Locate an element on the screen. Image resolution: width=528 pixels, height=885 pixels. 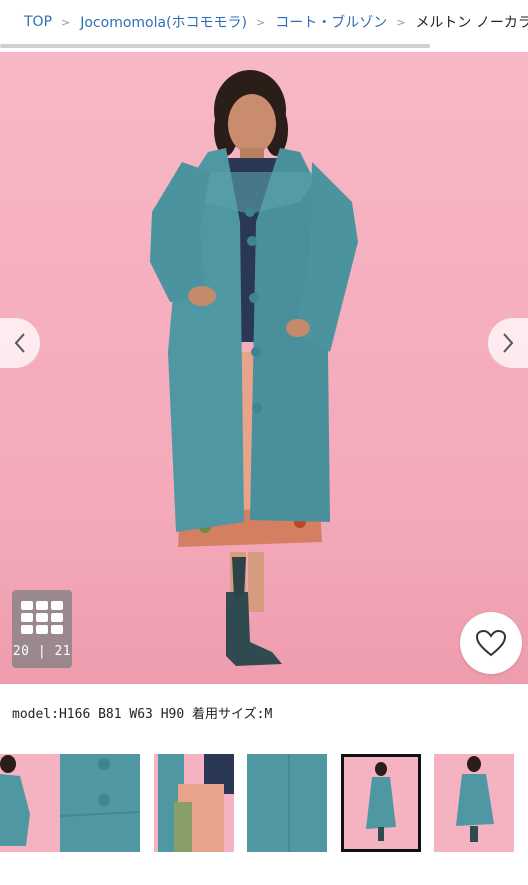
favorite-button is located at coordinates (491, 643).